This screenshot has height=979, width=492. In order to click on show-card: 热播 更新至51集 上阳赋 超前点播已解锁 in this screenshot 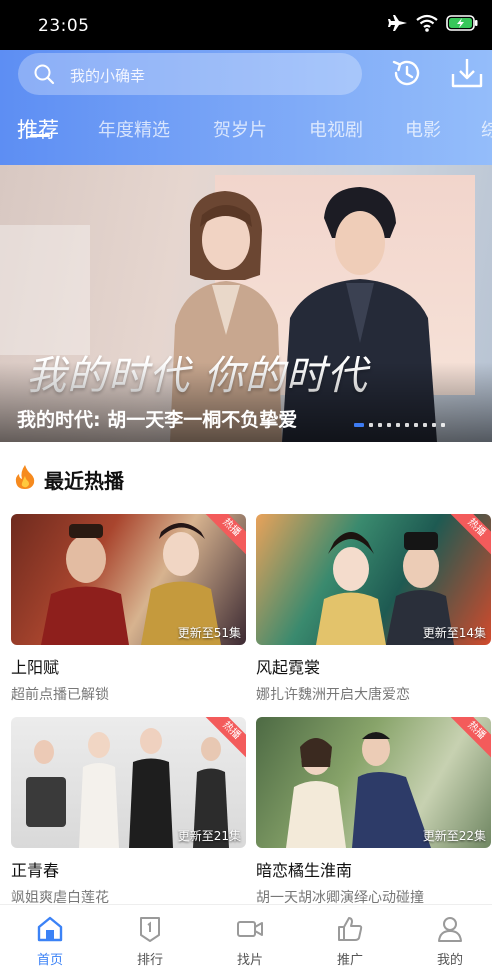, I will do `click(128, 609)`.